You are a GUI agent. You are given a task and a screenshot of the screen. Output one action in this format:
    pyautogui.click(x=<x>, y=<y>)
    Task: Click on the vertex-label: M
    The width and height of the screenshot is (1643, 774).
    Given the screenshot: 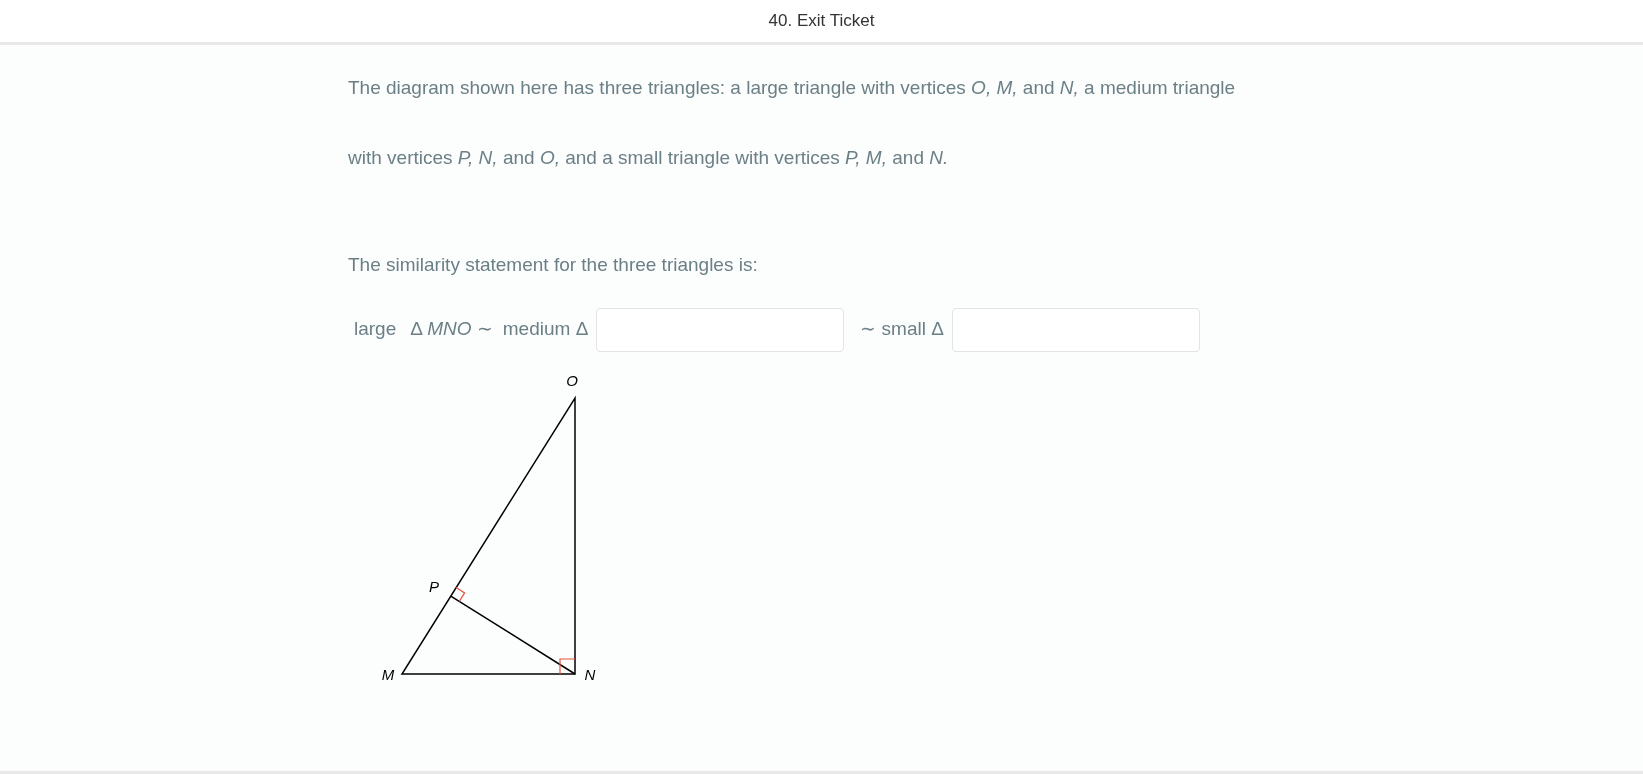 What is the action you would take?
    pyautogui.click(x=388, y=674)
    